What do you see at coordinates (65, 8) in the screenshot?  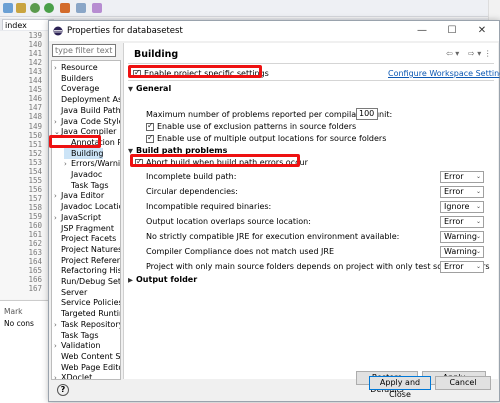 I see `external-tools-icon` at bounding box center [65, 8].